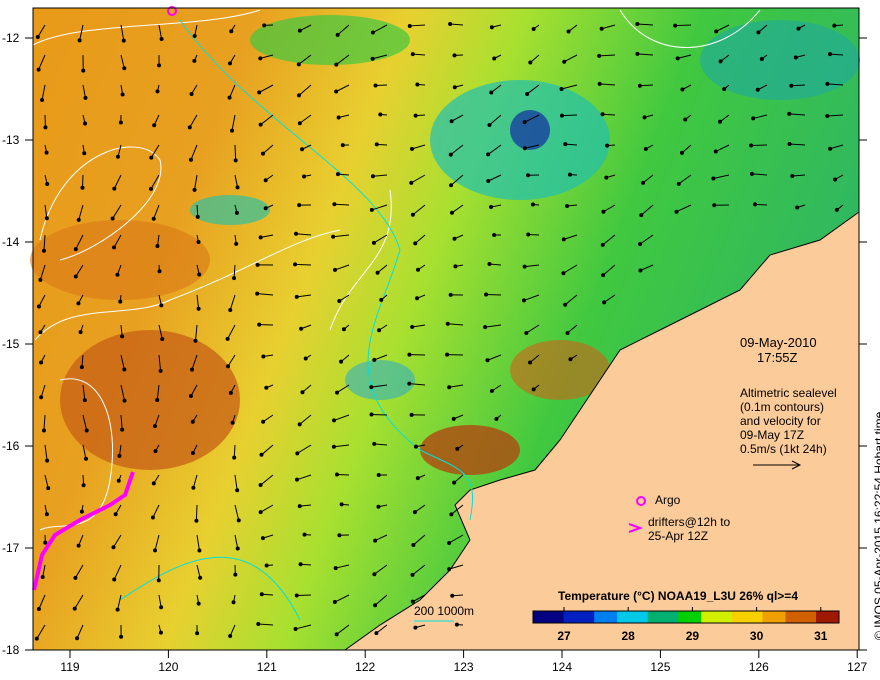 The image size is (880, 680). Describe the element at coordinates (758, 667) in the screenshot. I see `lon-tick-label: 126` at that location.